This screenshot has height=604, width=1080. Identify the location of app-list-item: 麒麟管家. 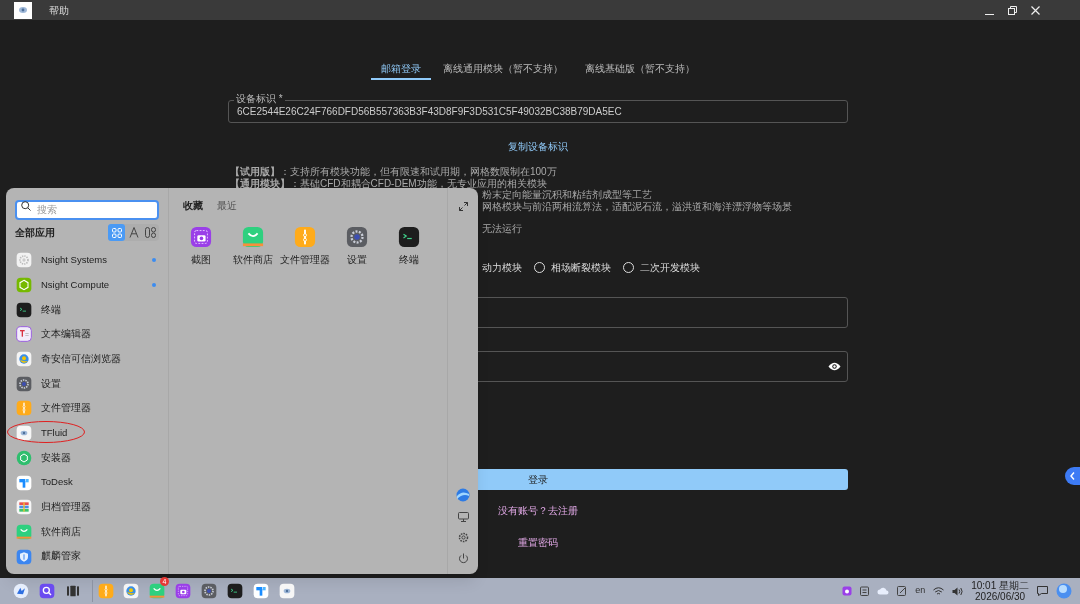
(87, 556).